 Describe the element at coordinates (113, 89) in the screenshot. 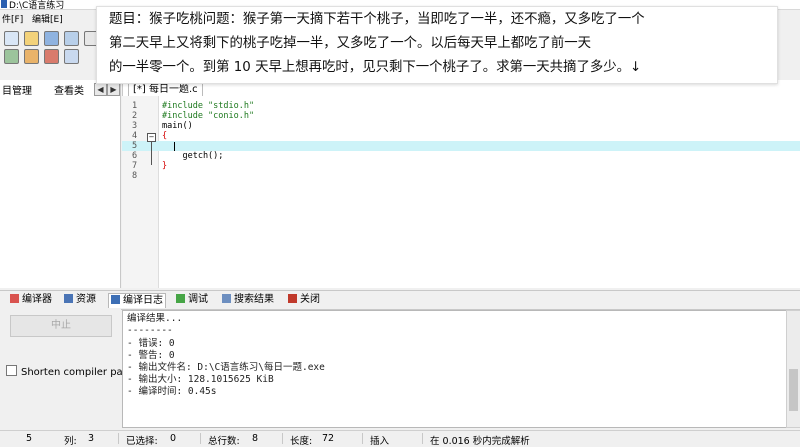

I see `tab-scroll-right-icon: ▶` at that location.